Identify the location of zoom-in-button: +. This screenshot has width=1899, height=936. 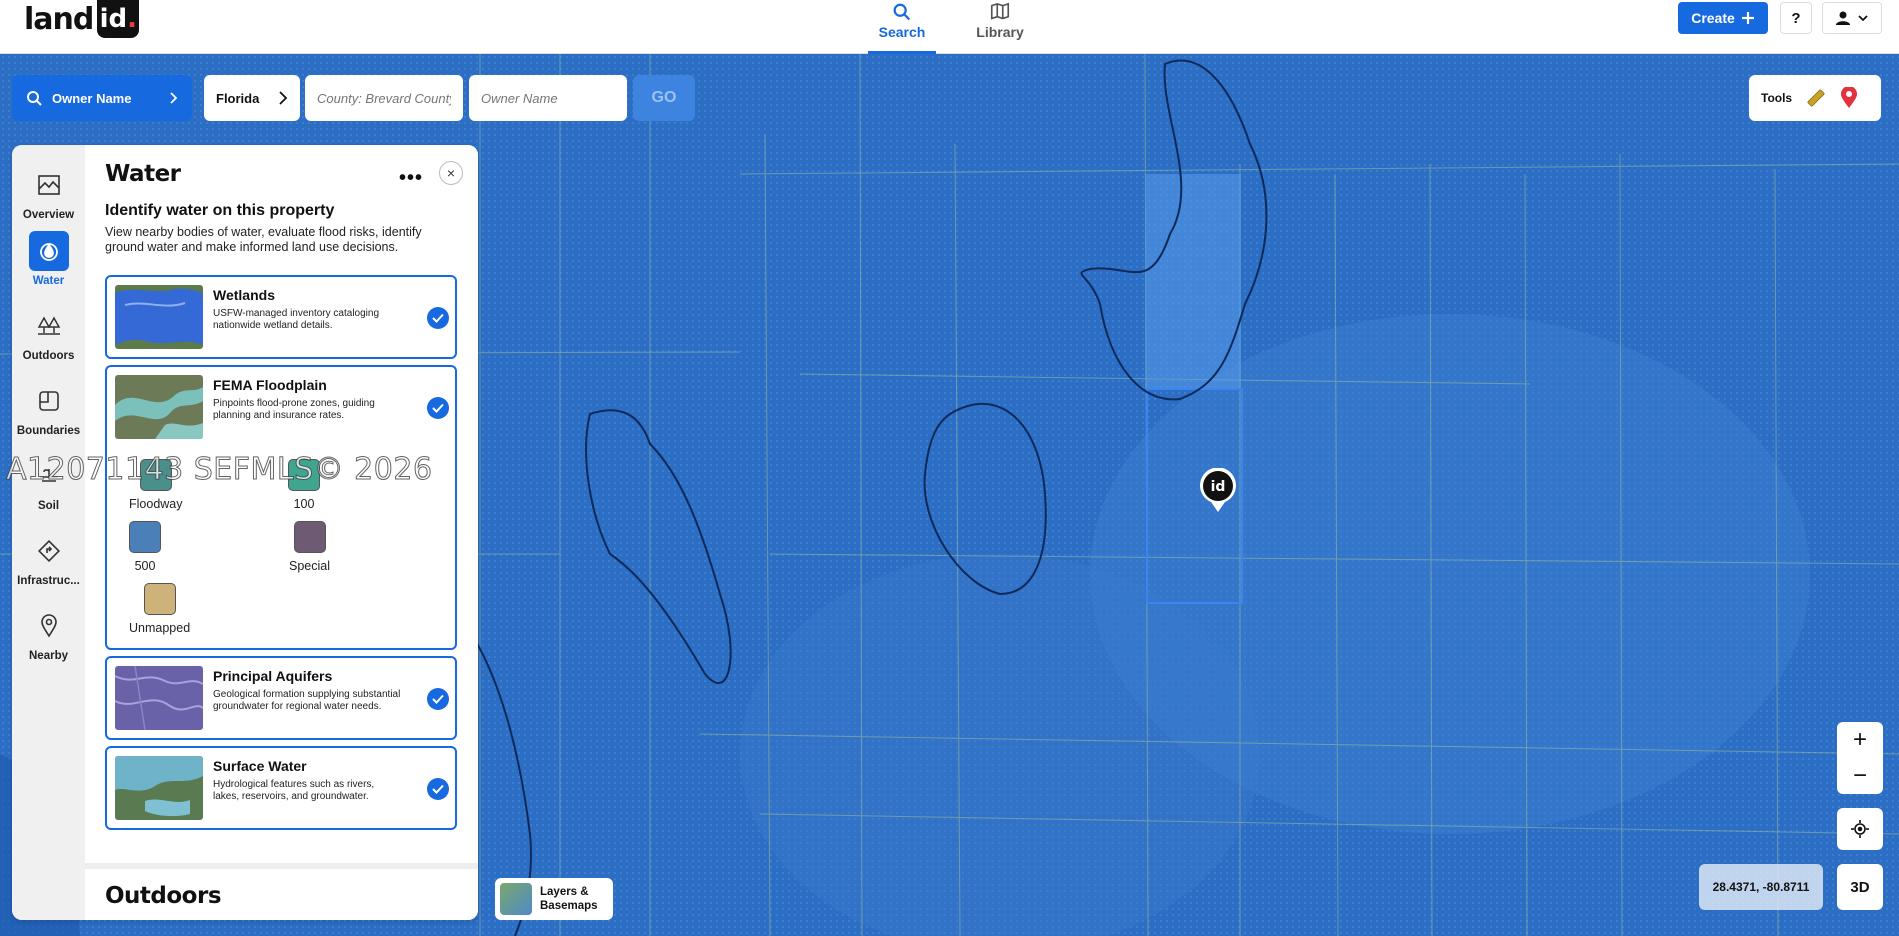
(1860, 740).